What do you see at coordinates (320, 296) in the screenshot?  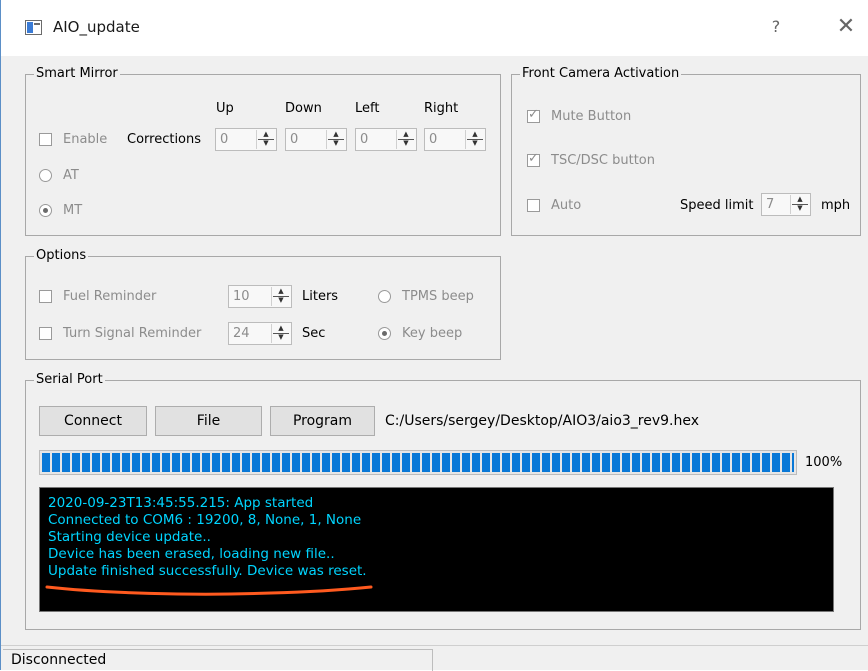 I see `fuel-unit-label: Liters` at bounding box center [320, 296].